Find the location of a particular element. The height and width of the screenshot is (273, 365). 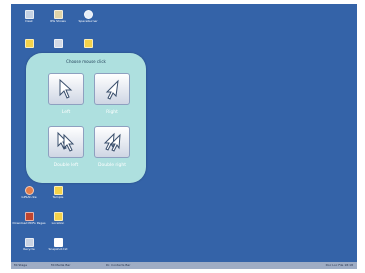

desktop-icon-label: Temple is located at coordinates (58, 197).